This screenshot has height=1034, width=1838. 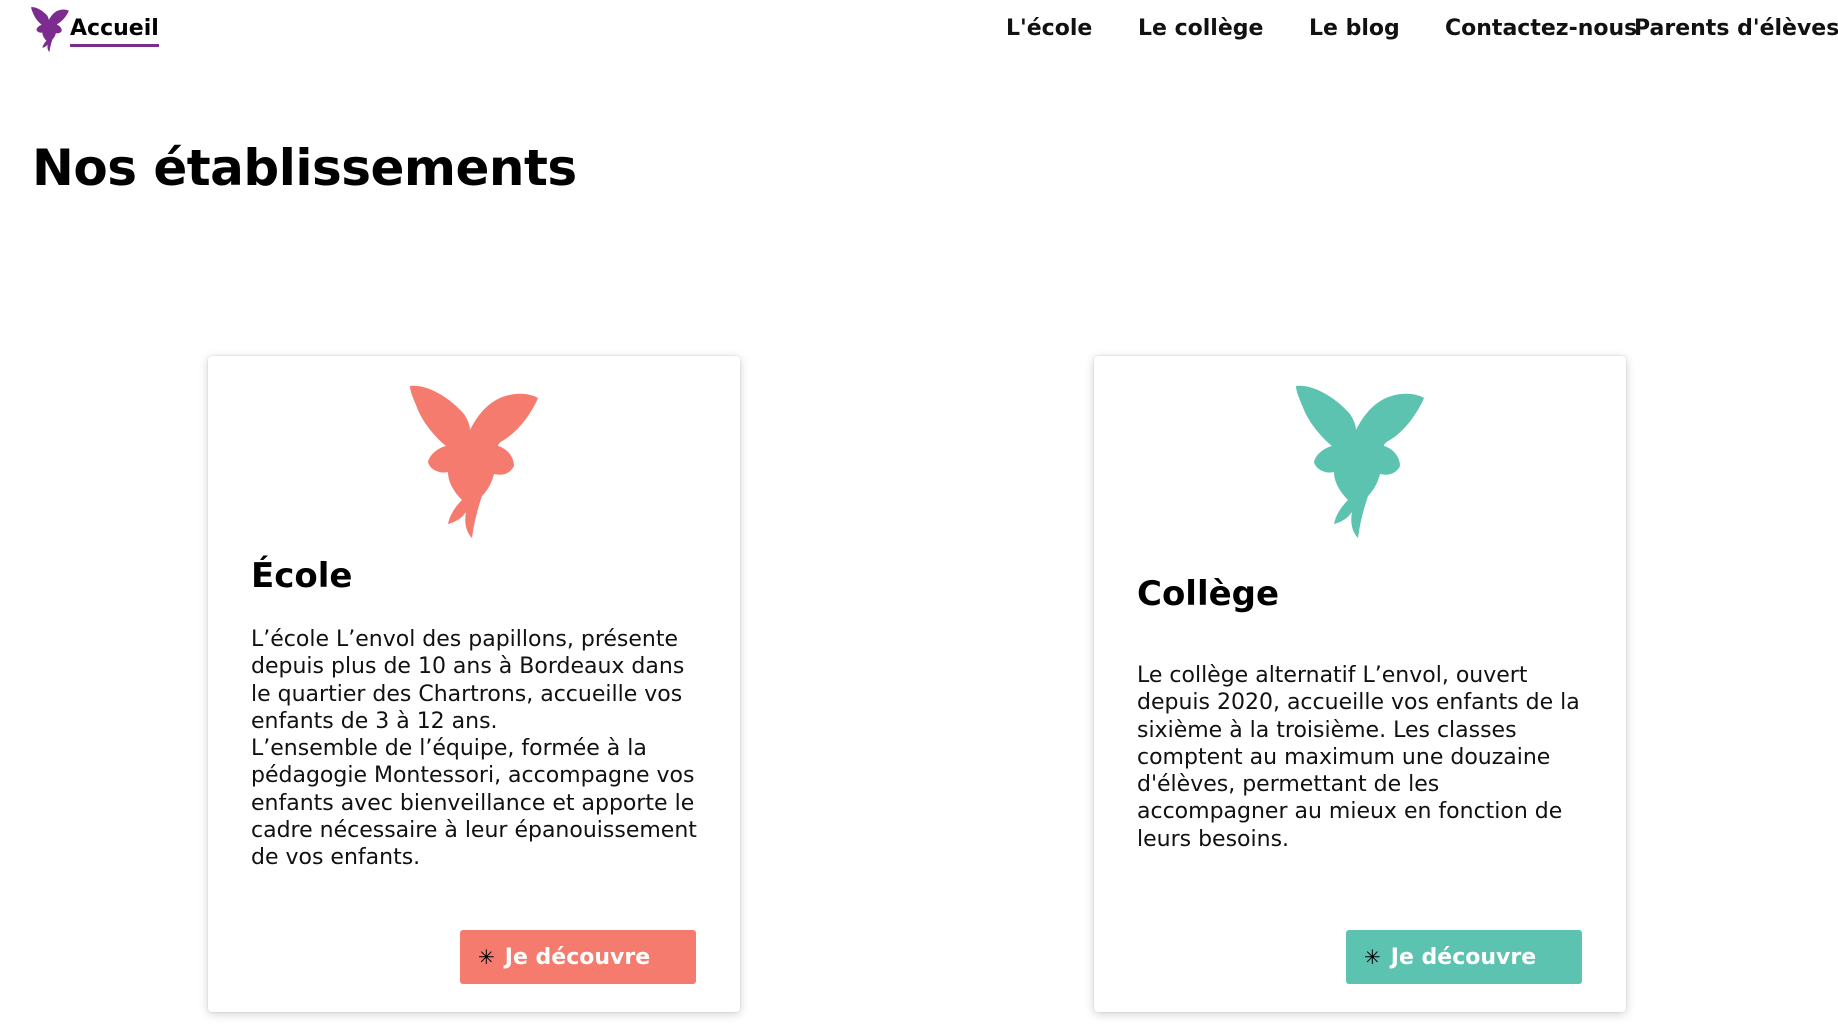 I want to click on home-link-label: Accueil, so click(x=114, y=31).